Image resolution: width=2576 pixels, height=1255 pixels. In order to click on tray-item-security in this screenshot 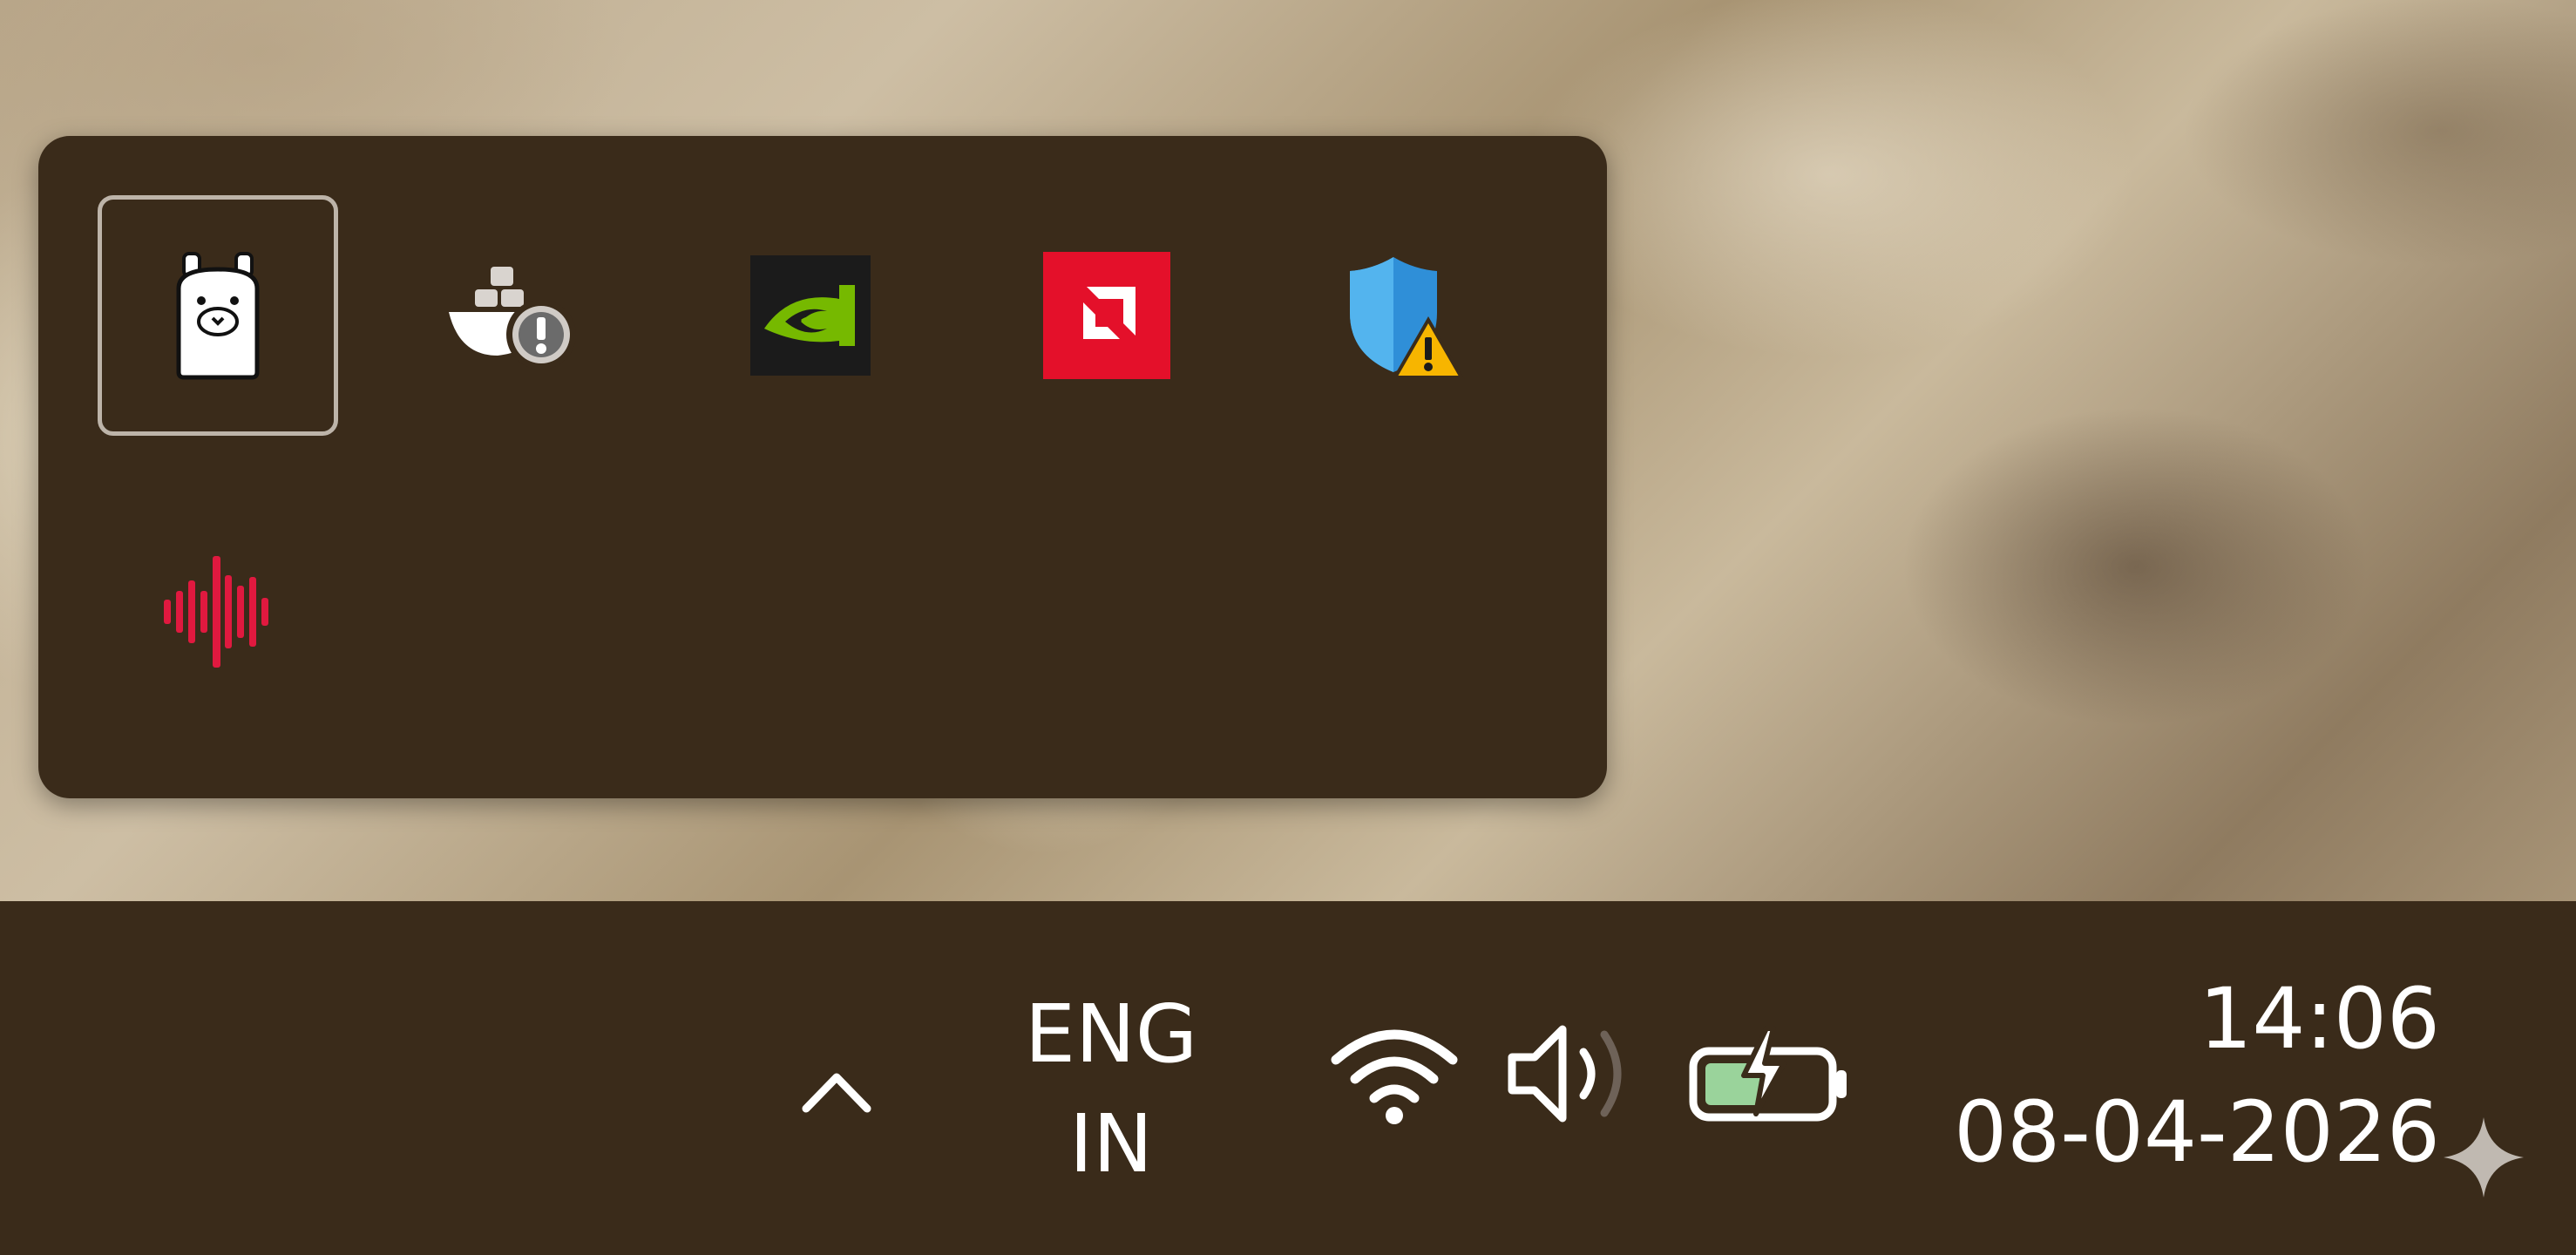, I will do `click(1403, 316)`.